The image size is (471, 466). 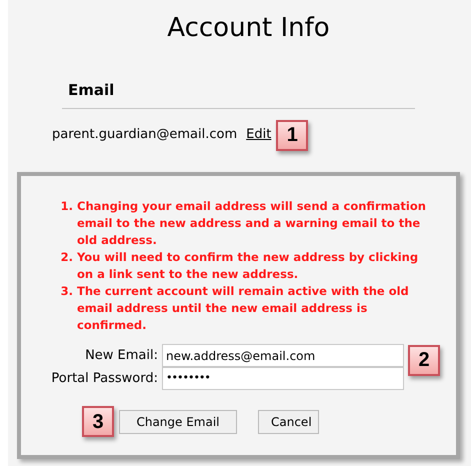 What do you see at coordinates (98, 421) in the screenshot?
I see `callout-number: 3` at bounding box center [98, 421].